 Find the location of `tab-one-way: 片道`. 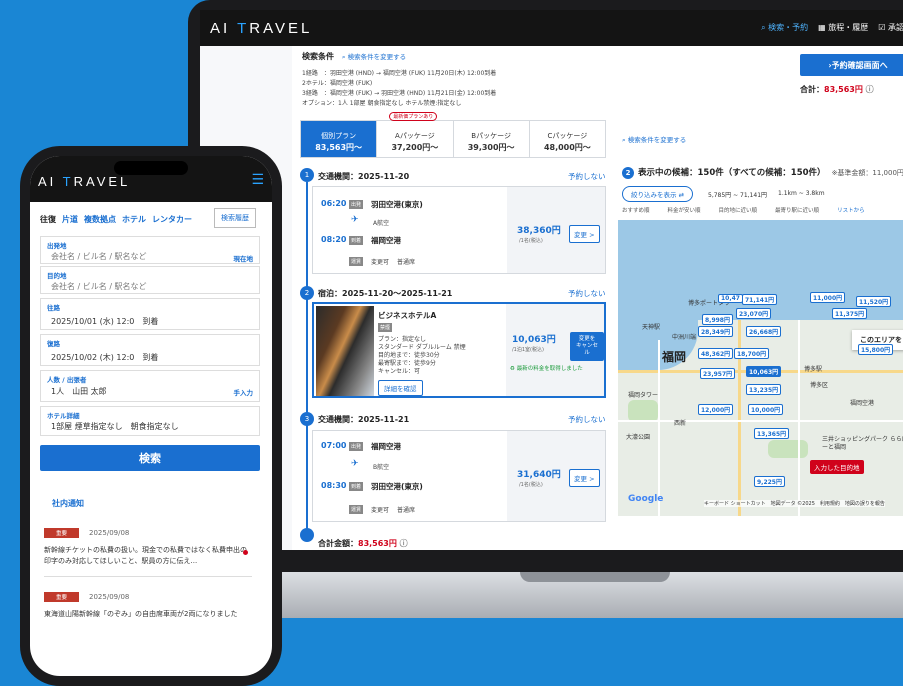

tab-one-way: 片道 is located at coordinates (70, 219).